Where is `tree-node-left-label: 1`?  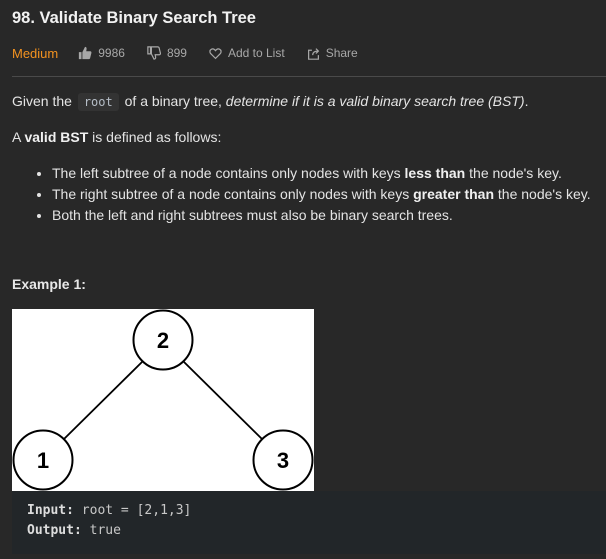
tree-node-left-label: 1 is located at coordinates (43, 460).